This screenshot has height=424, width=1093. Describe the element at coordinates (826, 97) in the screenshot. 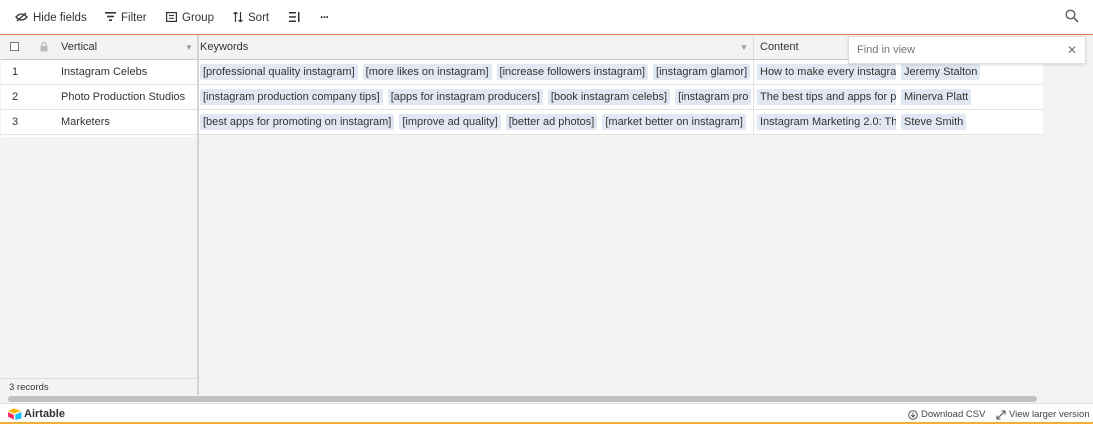

I see `content-chip: The best tips and apps for p` at that location.